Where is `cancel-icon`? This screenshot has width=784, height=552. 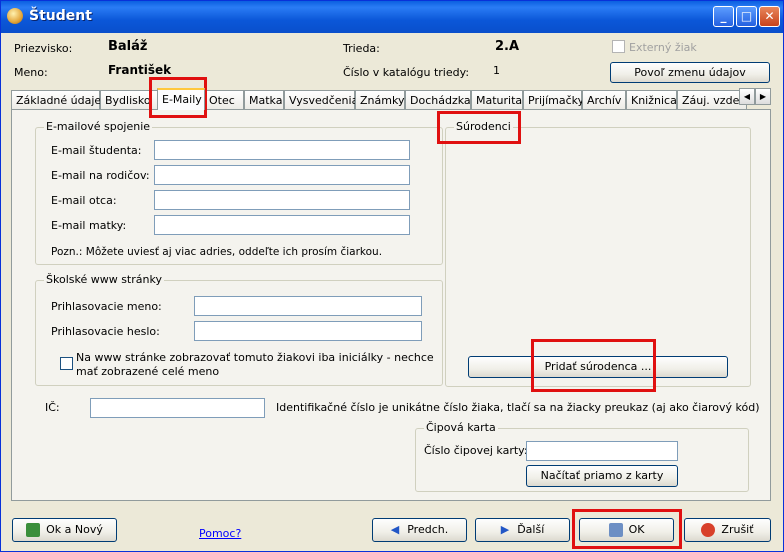
cancel-icon is located at coordinates (708, 530).